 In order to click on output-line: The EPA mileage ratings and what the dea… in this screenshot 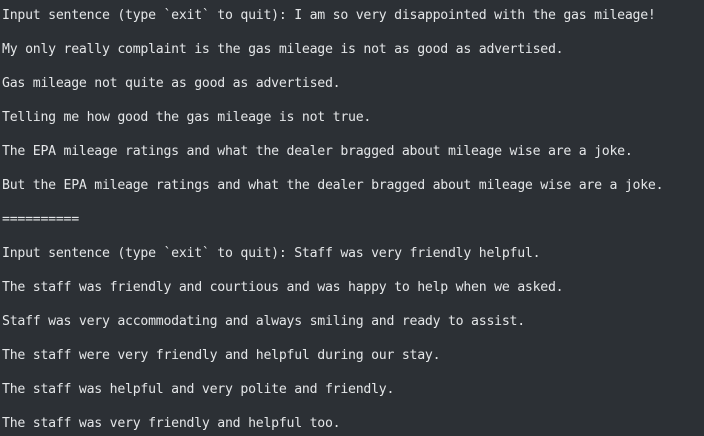, I will do `click(317, 151)`.